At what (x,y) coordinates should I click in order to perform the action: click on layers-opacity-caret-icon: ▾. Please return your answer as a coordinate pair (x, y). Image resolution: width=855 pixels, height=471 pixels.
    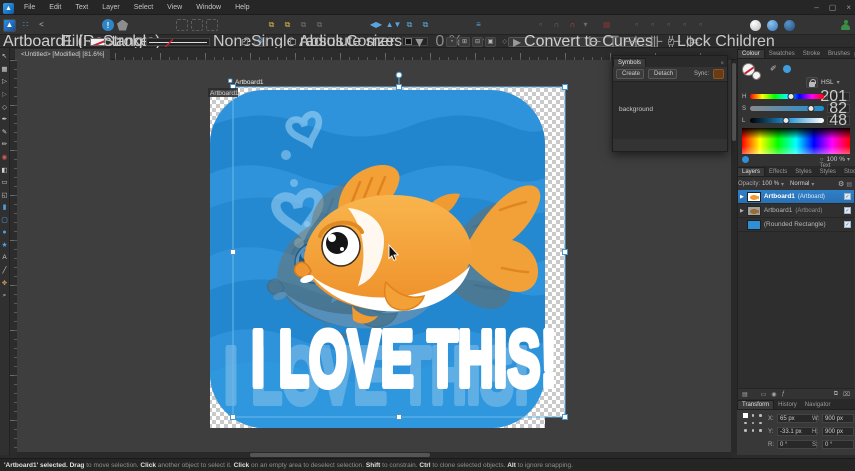
    Looking at the image, I should click on (782, 184).